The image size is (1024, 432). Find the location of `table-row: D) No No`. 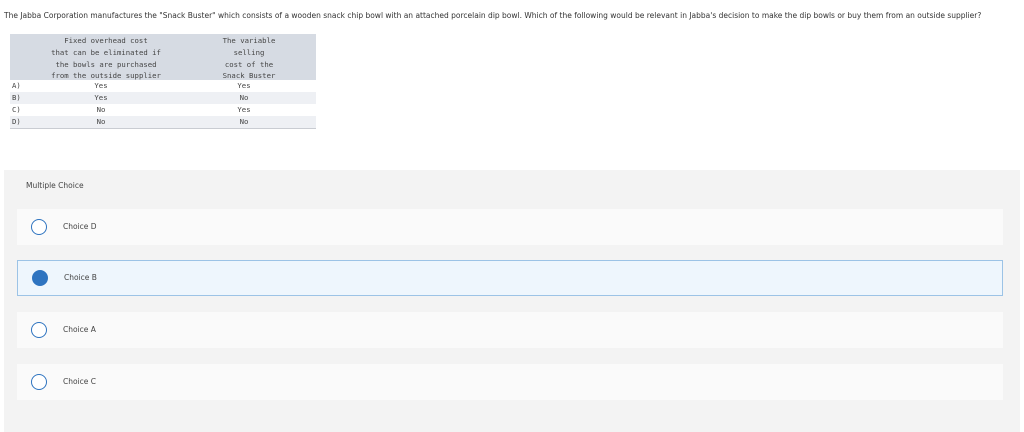

table-row: D) No No is located at coordinates (163, 122).